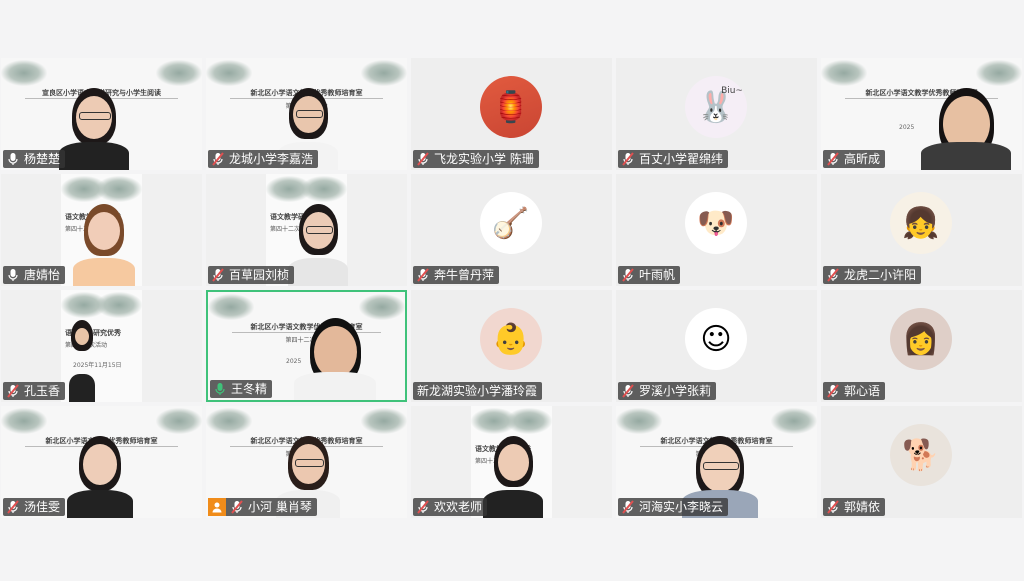 Image resolution: width=1024 pixels, height=581 pixels. I want to click on name-tag: 小河 巢肖琴, so click(262, 507).